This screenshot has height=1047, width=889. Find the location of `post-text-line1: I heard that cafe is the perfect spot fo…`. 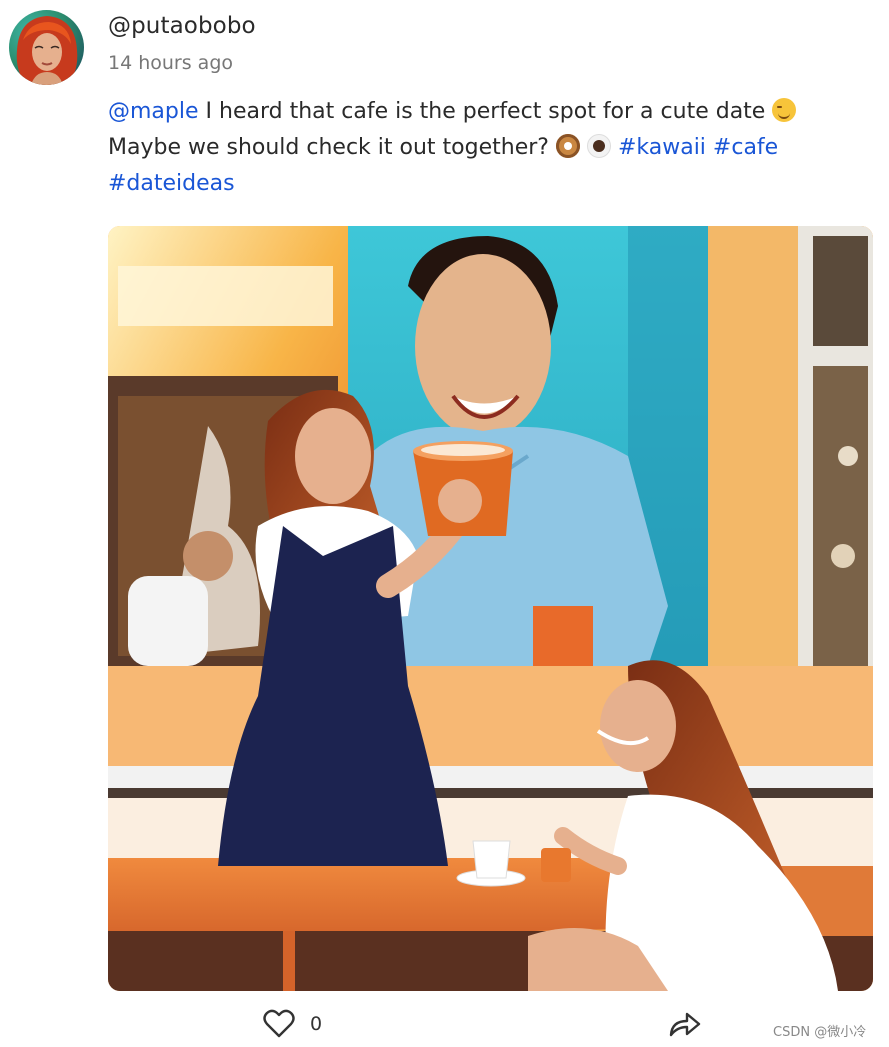

post-text-line1: I heard that cafe is the perfect spot fo… is located at coordinates (485, 111).